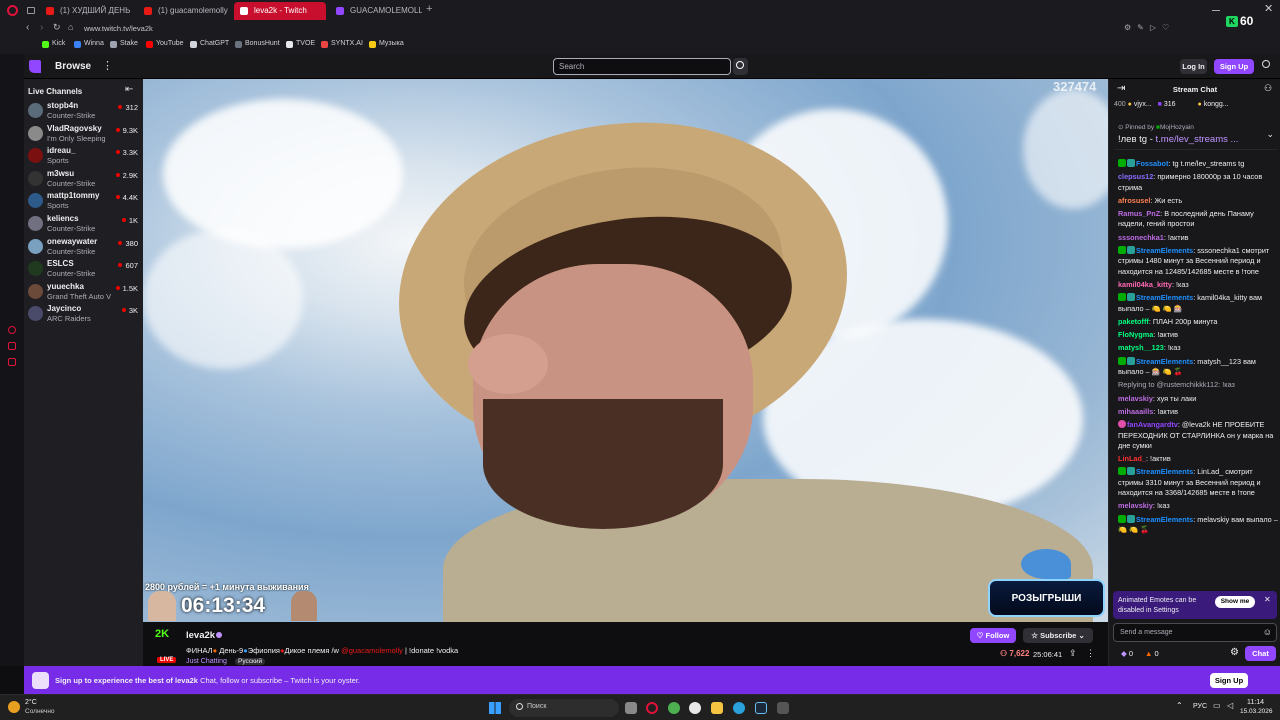  What do you see at coordinates (1170, 104) in the screenshot?
I see `leaderboard-name: 316` at bounding box center [1170, 104].